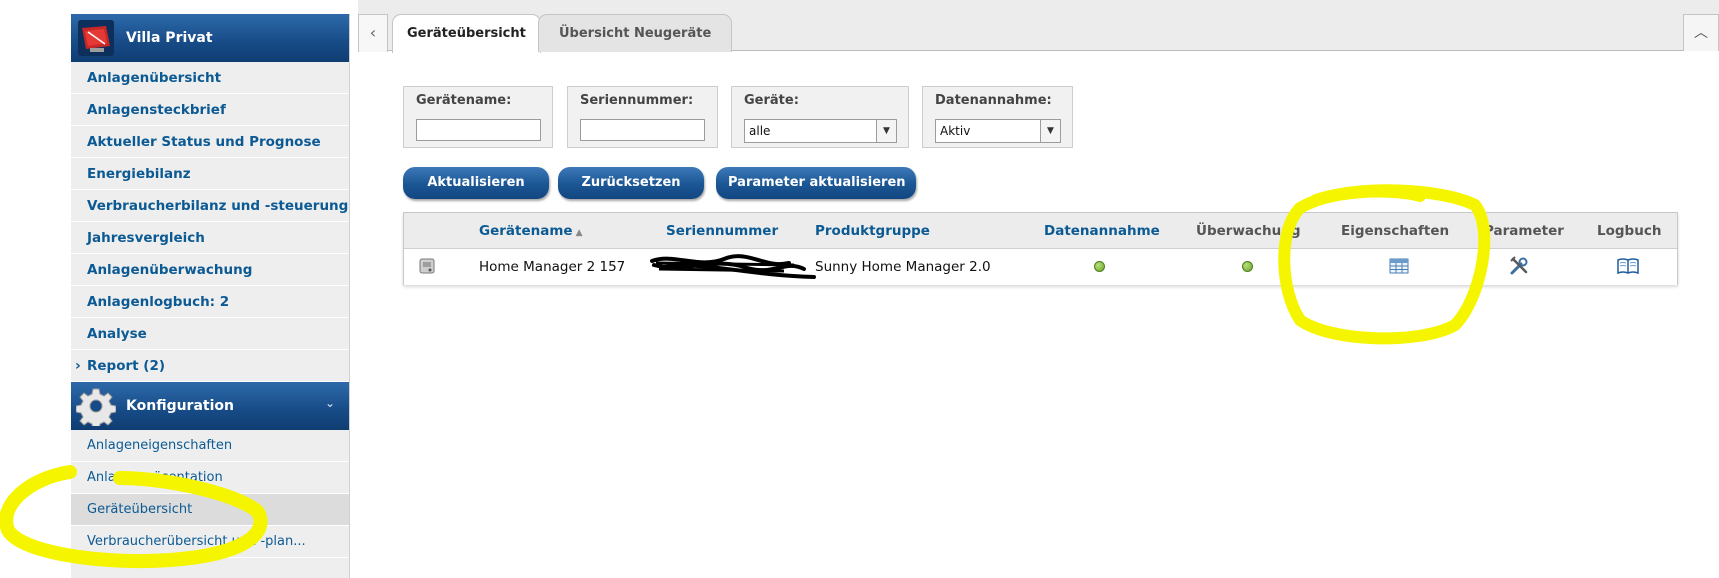 The height and width of the screenshot is (578, 1719). What do you see at coordinates (1524, 231) in the screenshot?
I see `col-header-parameters: Parameter` at bounding box center [1524, 231].